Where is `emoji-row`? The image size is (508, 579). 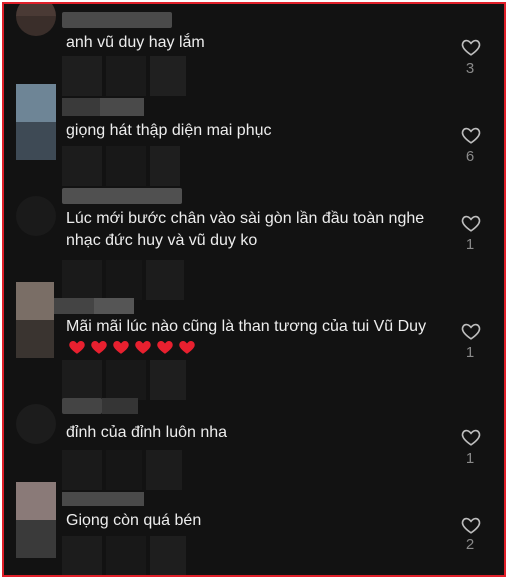 emoji-row is located at coordinates (134, 348).